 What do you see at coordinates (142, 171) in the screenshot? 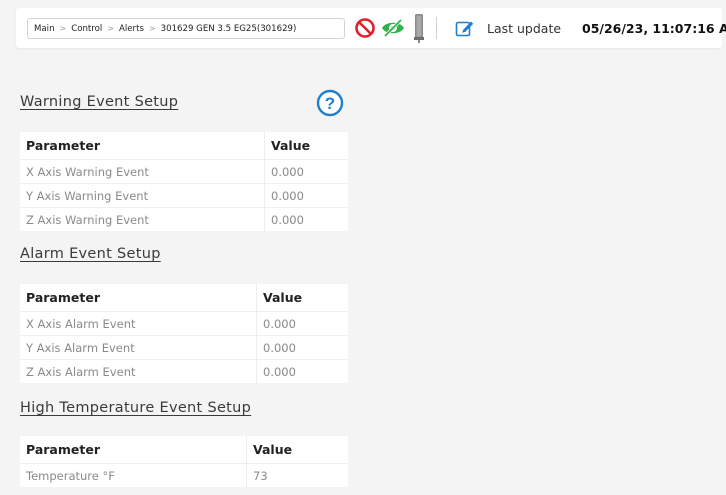
I see `parameter-cell: X Axis Warning Event` at bounding box center [142, 171].